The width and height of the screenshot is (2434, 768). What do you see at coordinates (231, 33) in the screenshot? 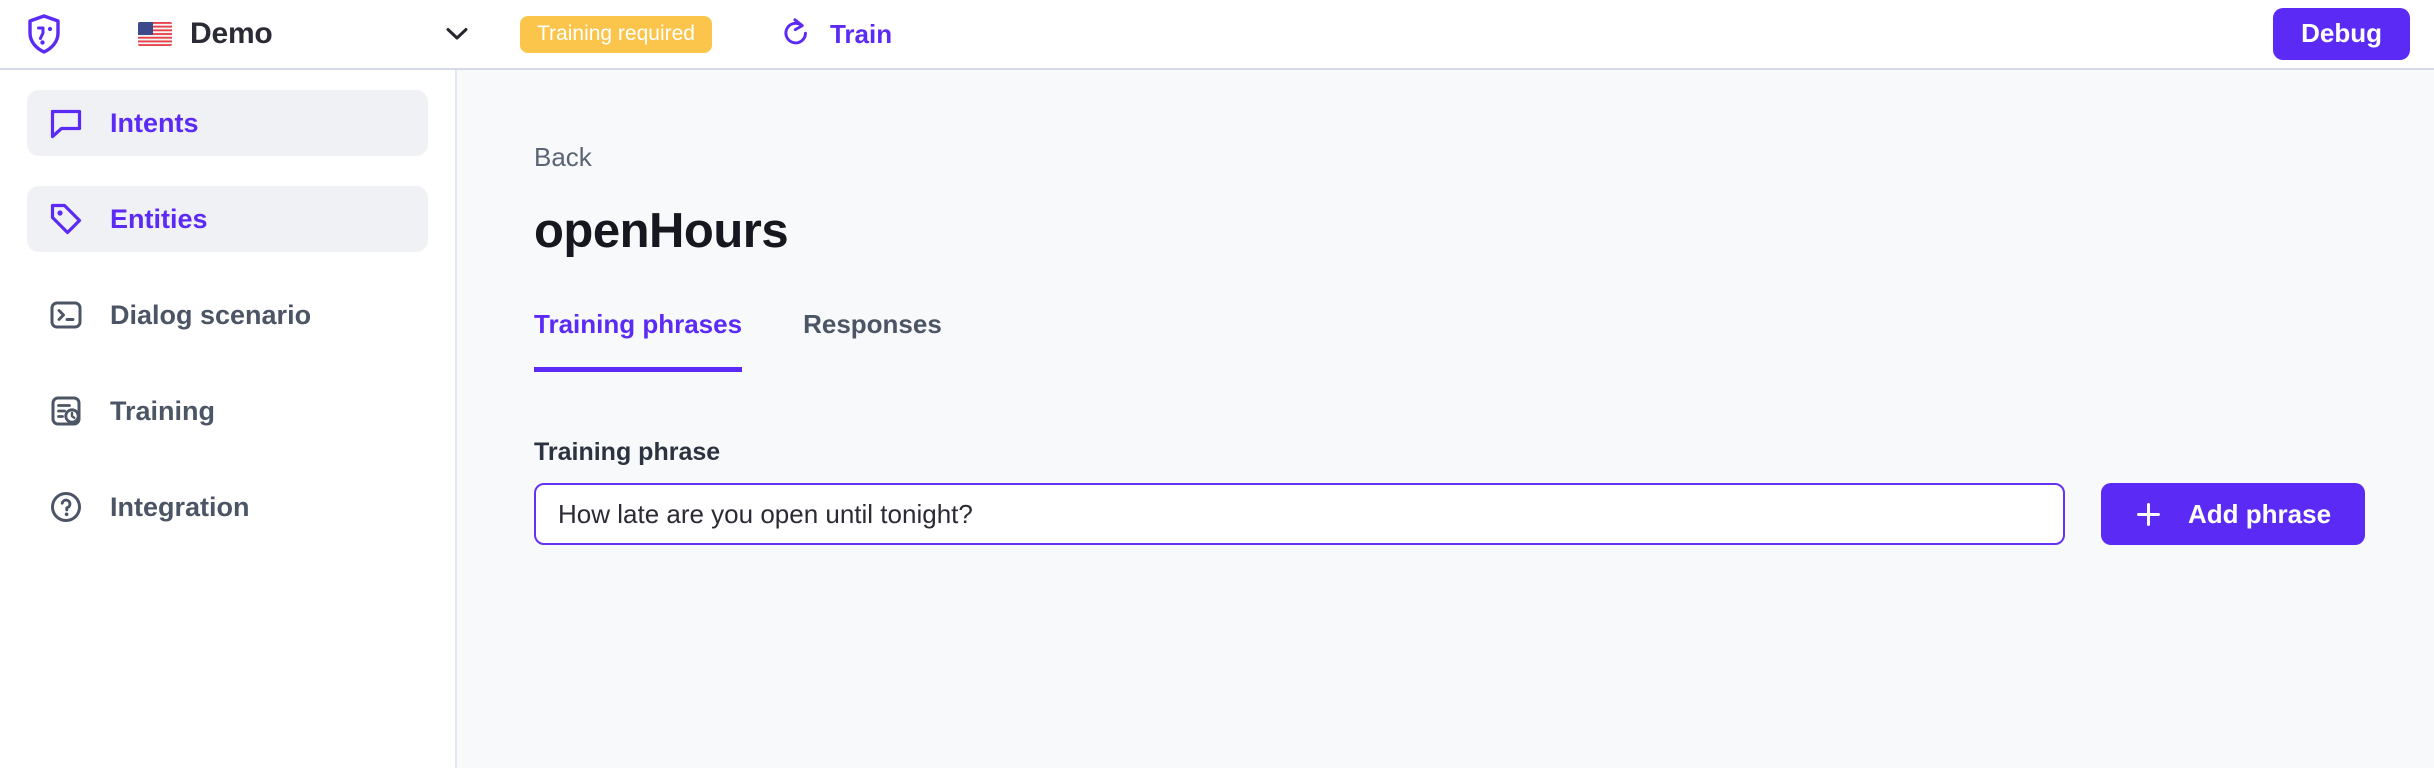
I see `project-name: Demo` at bounding box center [231, 33].